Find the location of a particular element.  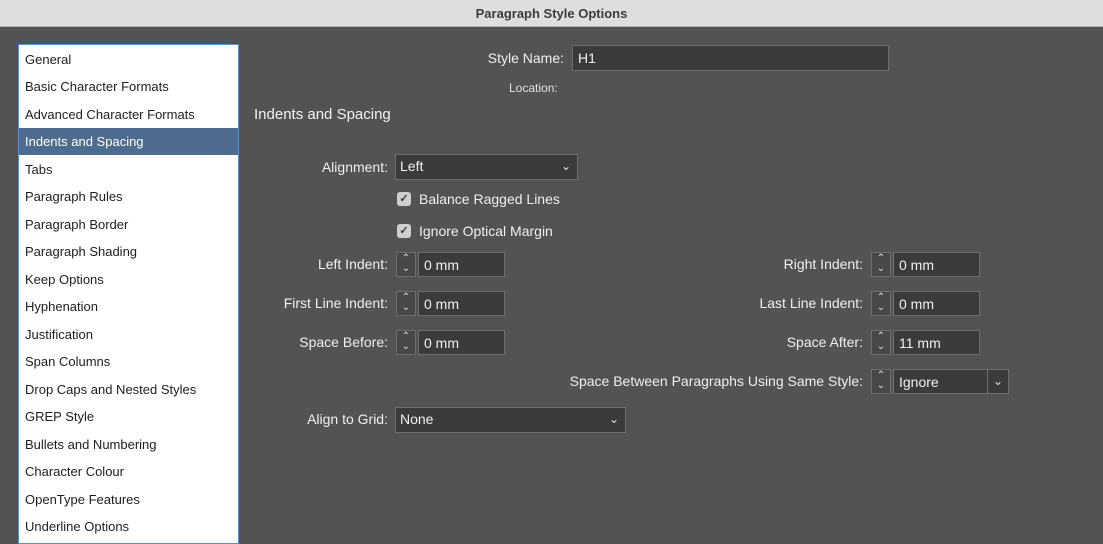

sidebar-item-bullets-and-numbering: Bullets and Numbering is located at coordinates (128, 444).